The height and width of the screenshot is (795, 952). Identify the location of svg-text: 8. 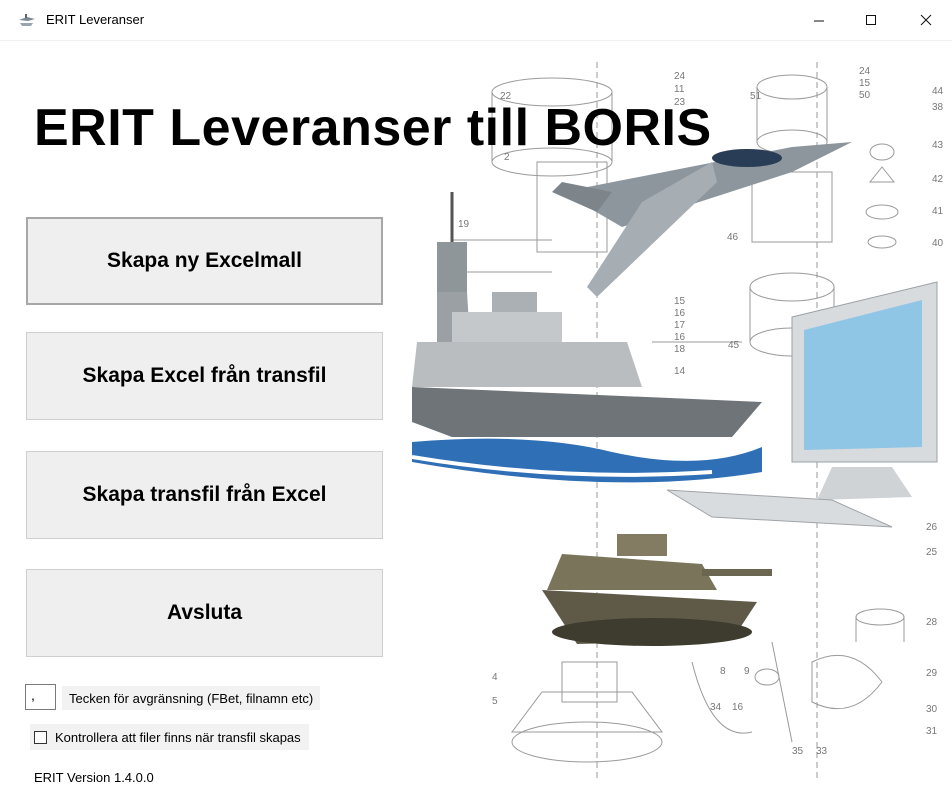
(723, 671).